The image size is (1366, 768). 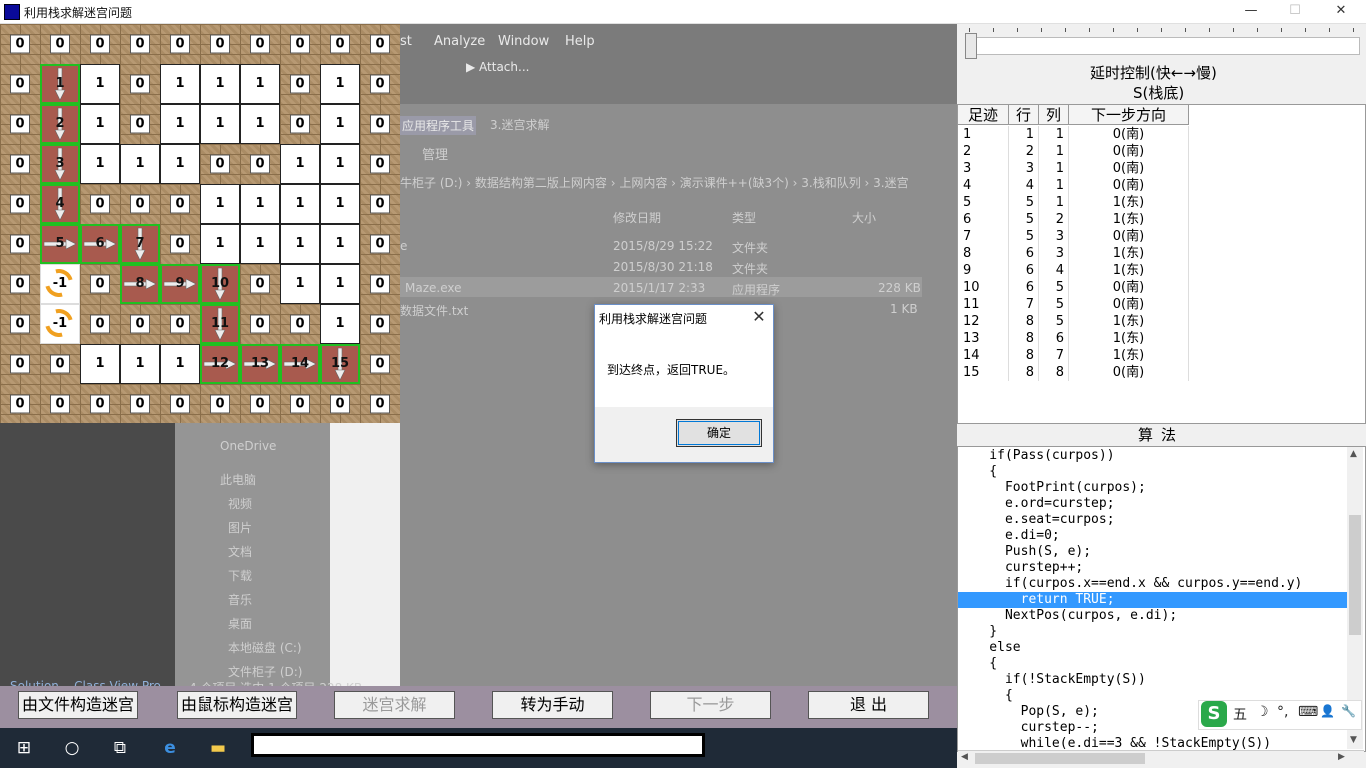 What do you see at coordinates (1024, 115) in the screenshot?
I see `column-header-row: 行` at bounding box center [1024, 115].